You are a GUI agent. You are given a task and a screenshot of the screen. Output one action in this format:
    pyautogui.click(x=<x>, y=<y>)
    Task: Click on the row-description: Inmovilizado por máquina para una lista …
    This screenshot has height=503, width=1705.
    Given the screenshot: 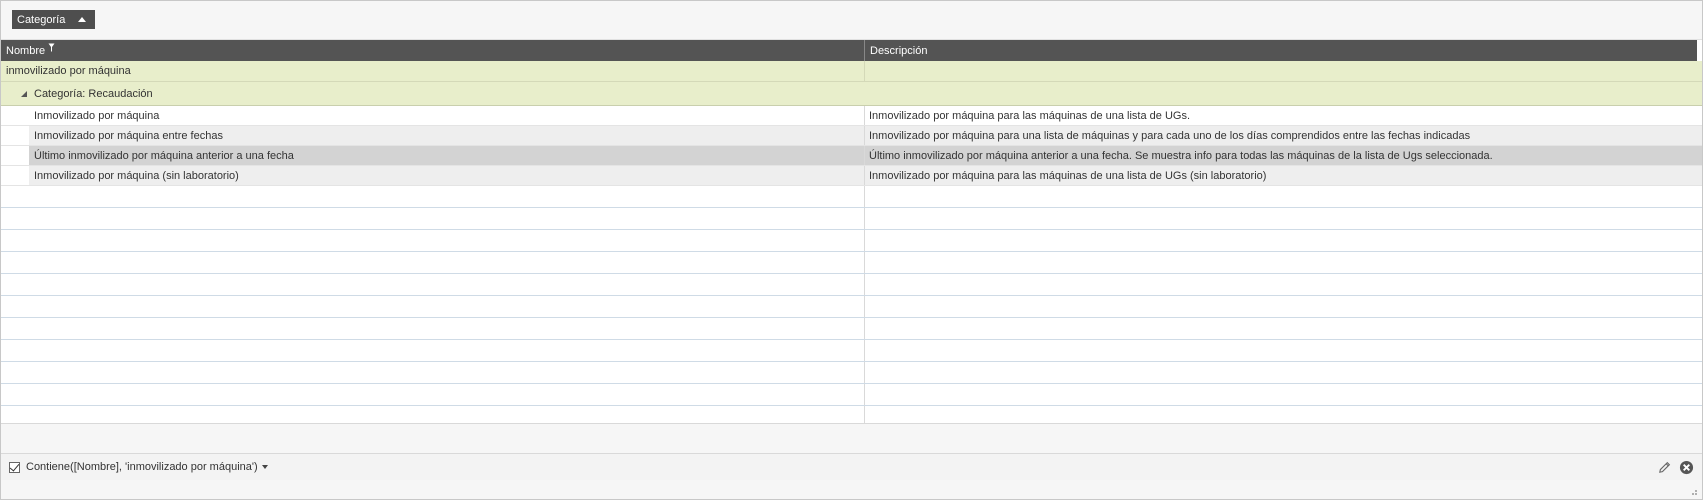 What is the action you would take?
    pyautogui.click(x=1283, y=135)
    